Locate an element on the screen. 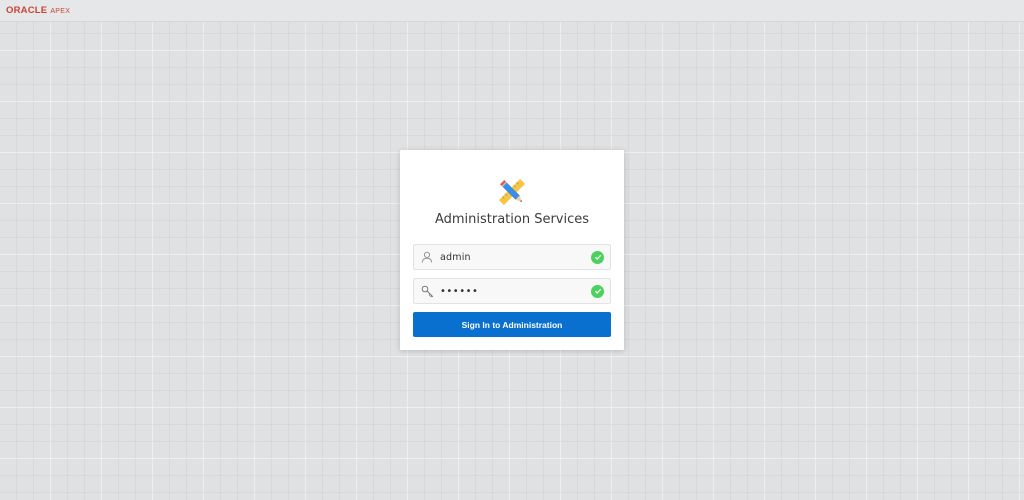 This screenshot has height=500, width=1024. sign-in-button: Sign In to Administration is located at coordinates (512, 324).